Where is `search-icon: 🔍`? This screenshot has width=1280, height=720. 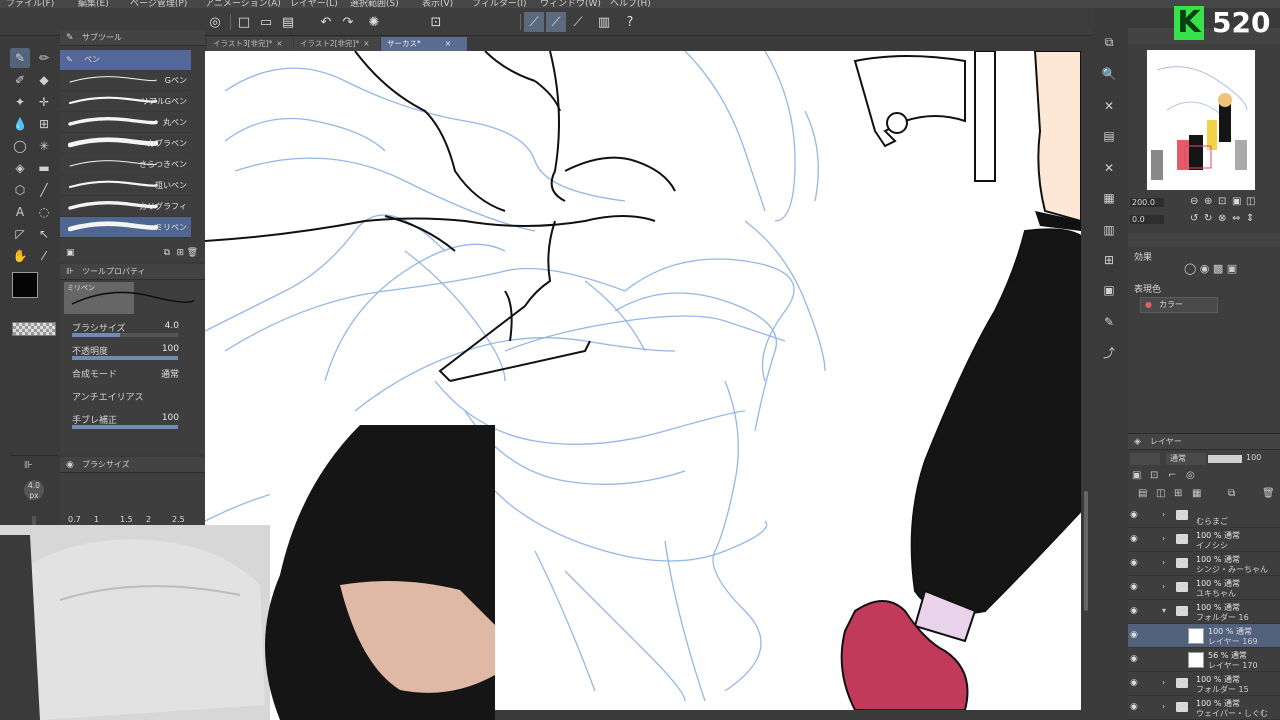
search-icon: 🔍 is located at coordinates (1109, 74).